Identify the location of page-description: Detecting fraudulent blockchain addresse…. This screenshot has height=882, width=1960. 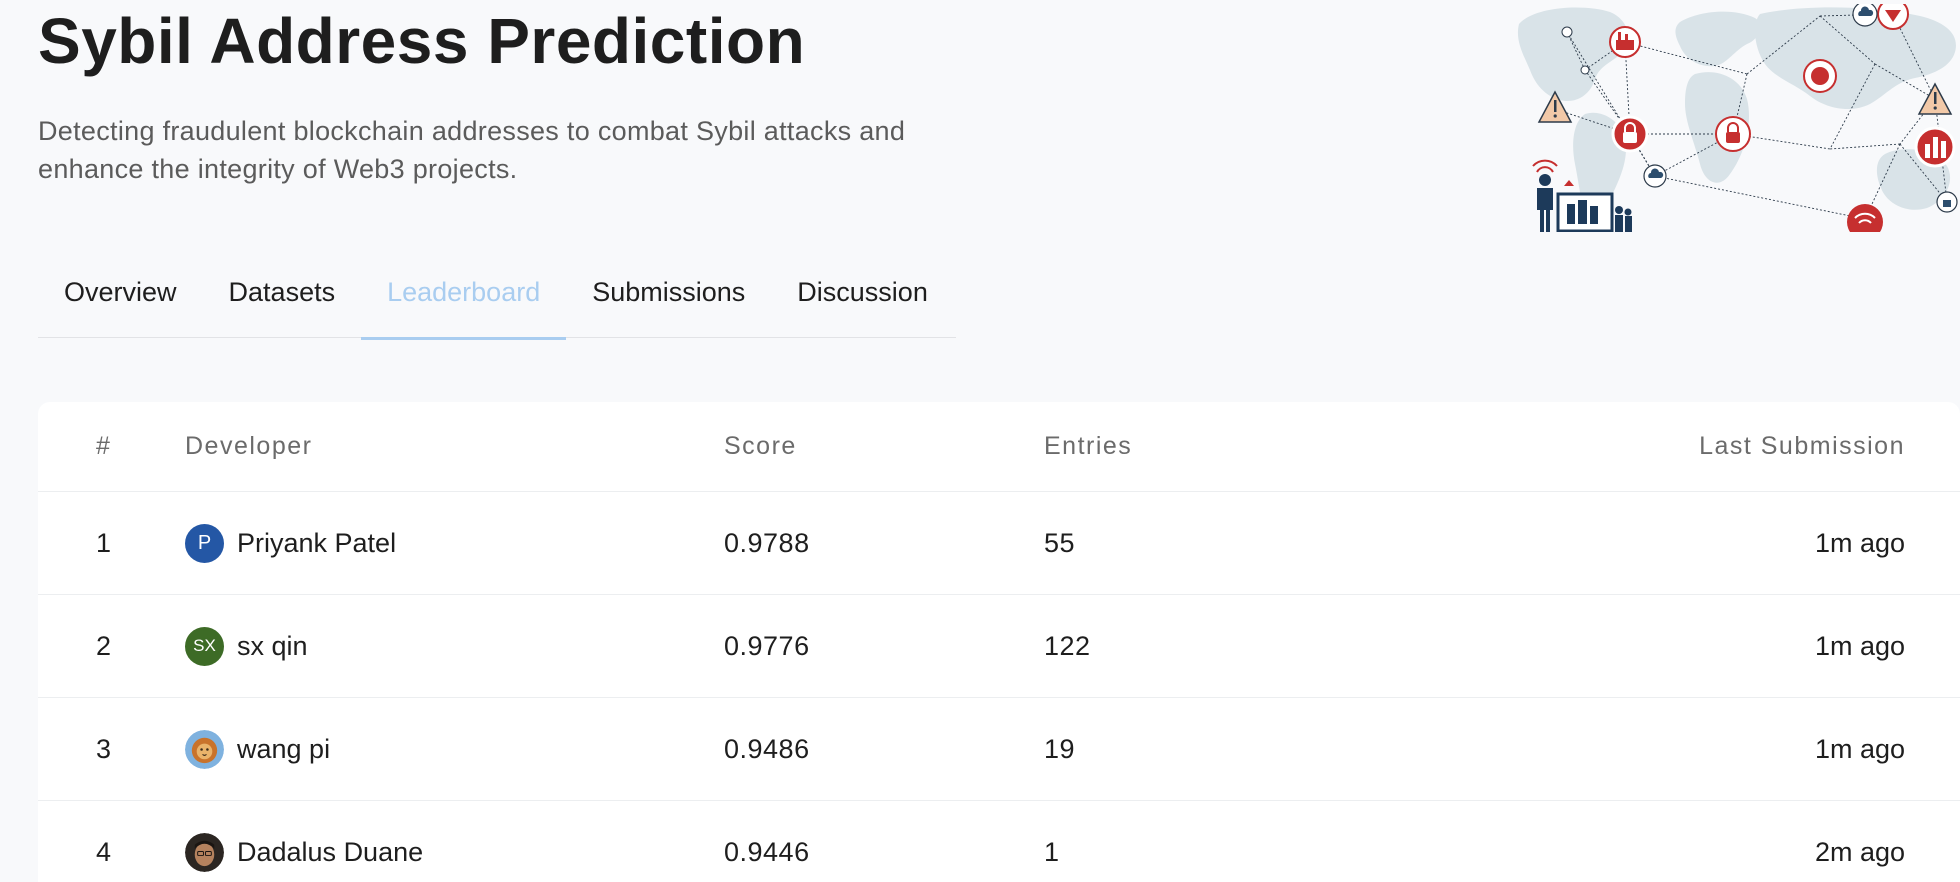
(472, 150).